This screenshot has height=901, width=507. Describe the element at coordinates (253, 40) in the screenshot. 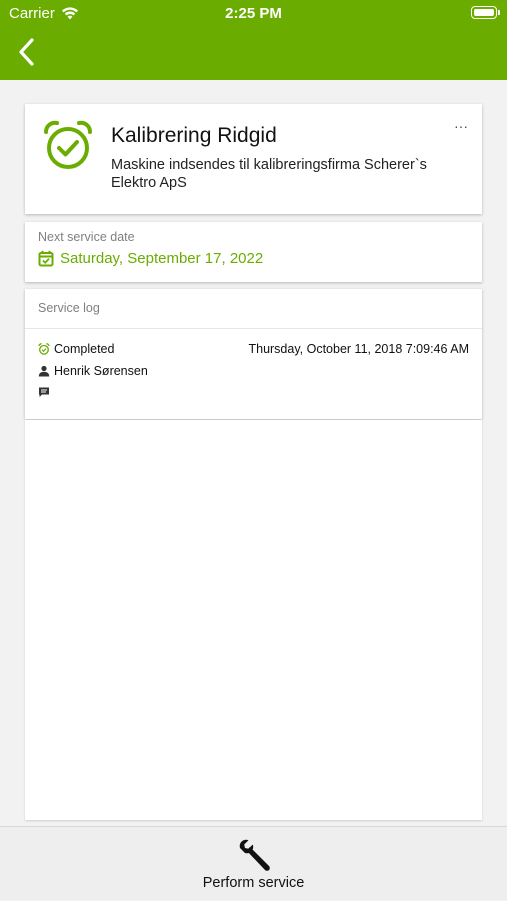

I see `app-header: Carrier 2:25 PM` at that location.